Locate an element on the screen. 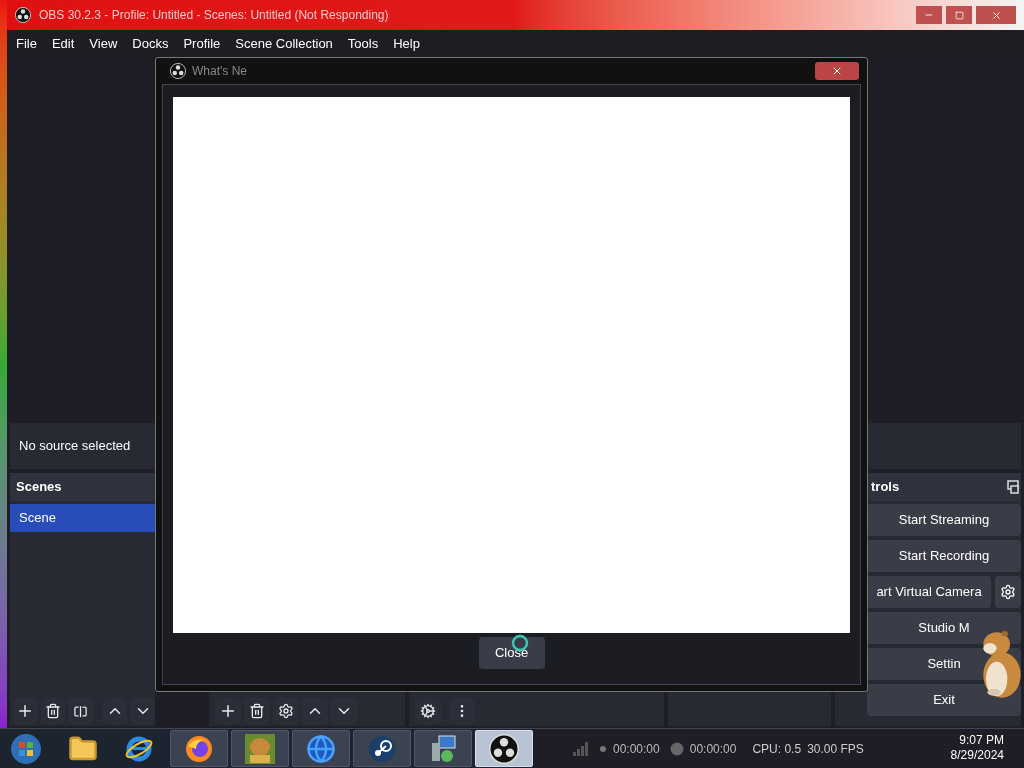 The height and width of the screenshot is (768, 1024). fox-globe-icon is located at coordinates (199, 748).